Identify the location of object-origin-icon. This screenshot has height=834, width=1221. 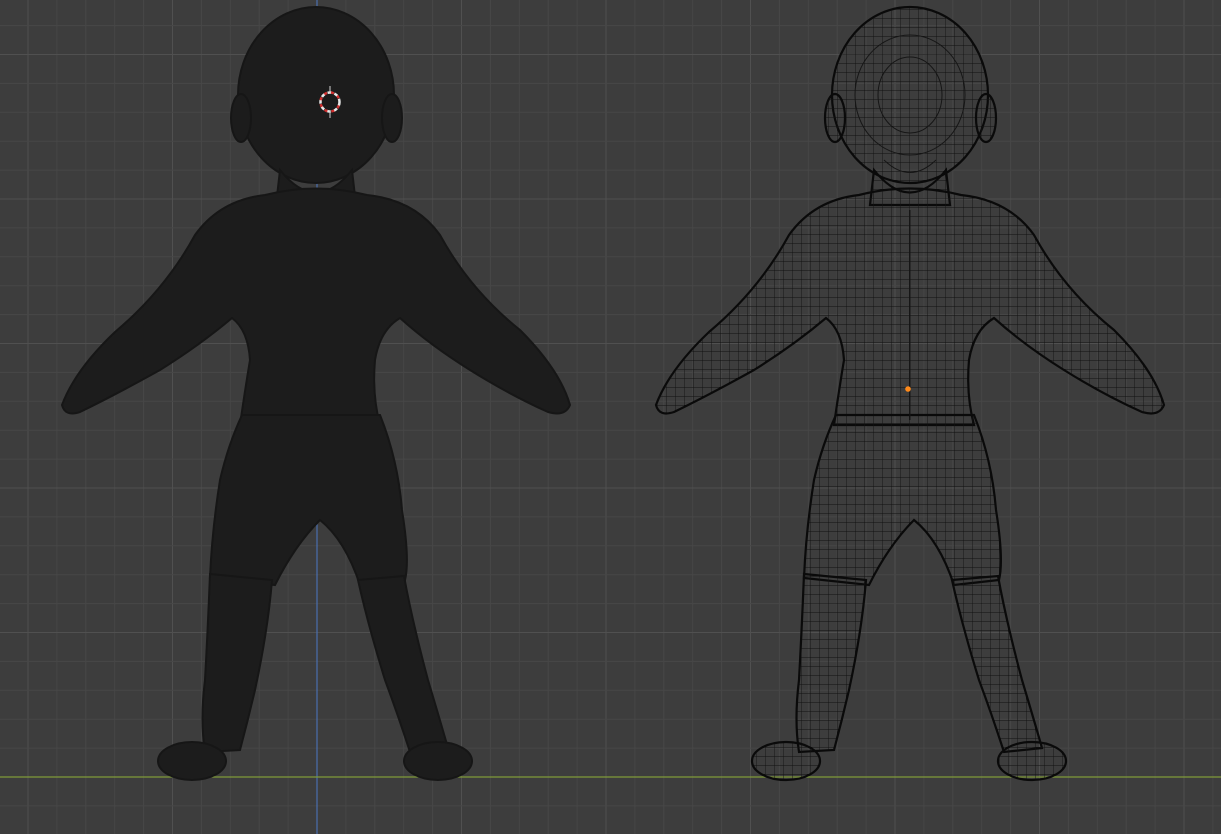
(908, 389).